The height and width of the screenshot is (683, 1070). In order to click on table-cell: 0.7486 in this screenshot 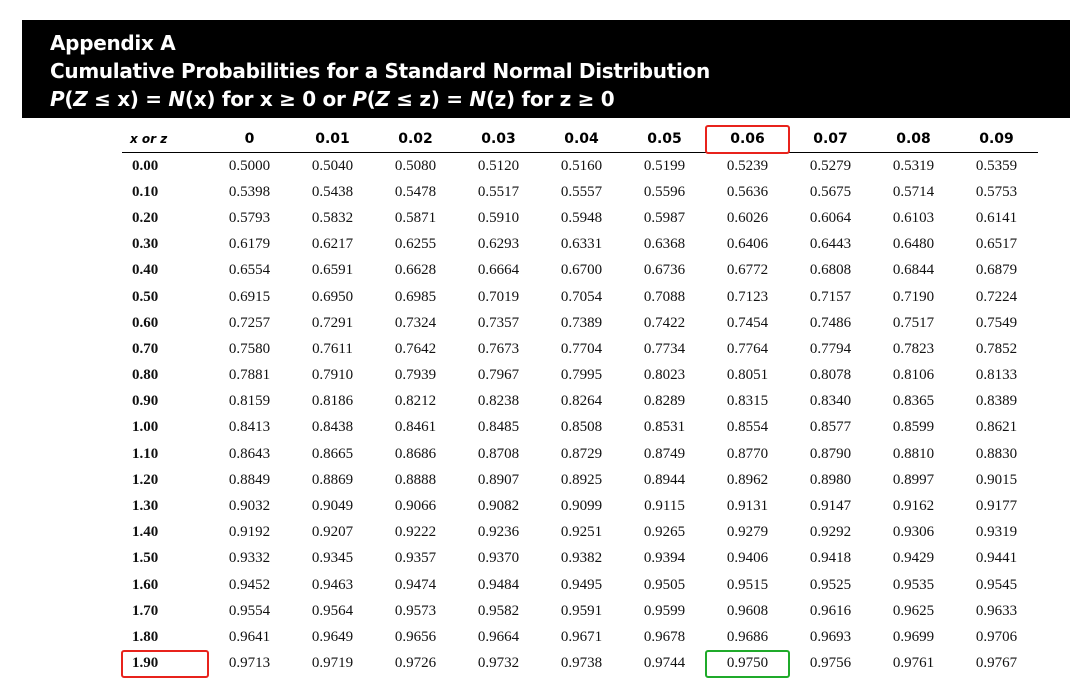, I will do `click(830, 322)`.